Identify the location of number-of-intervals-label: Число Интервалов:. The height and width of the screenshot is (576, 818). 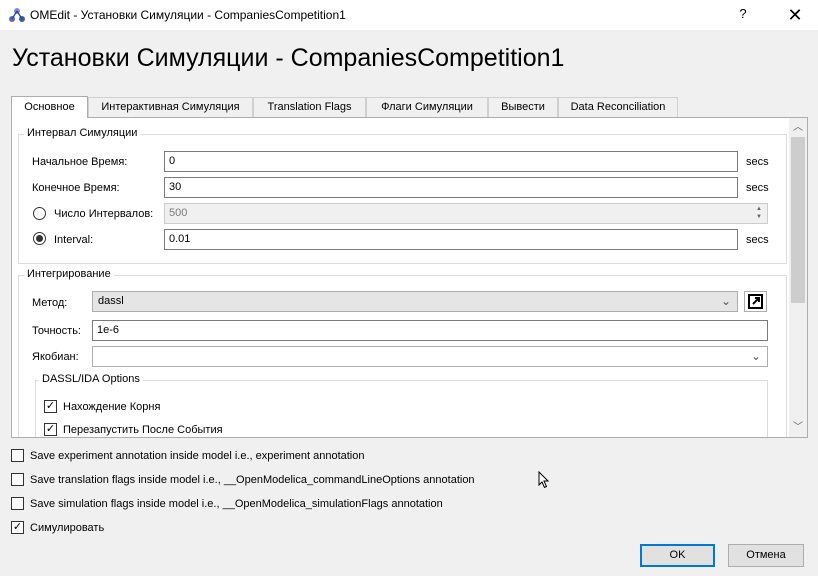
(104, 214).